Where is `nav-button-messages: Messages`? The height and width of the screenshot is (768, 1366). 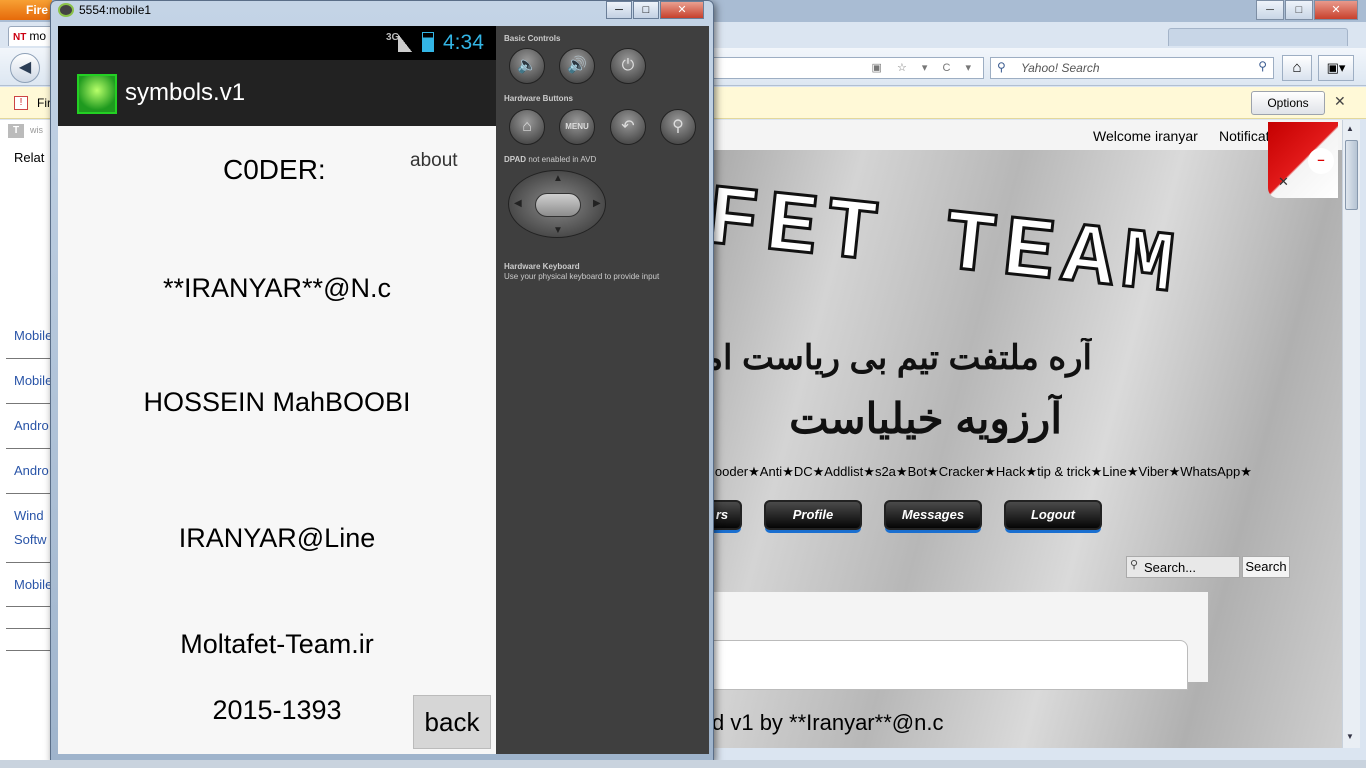
nav-button-messages: Messages is located at coordinates (933, 515).